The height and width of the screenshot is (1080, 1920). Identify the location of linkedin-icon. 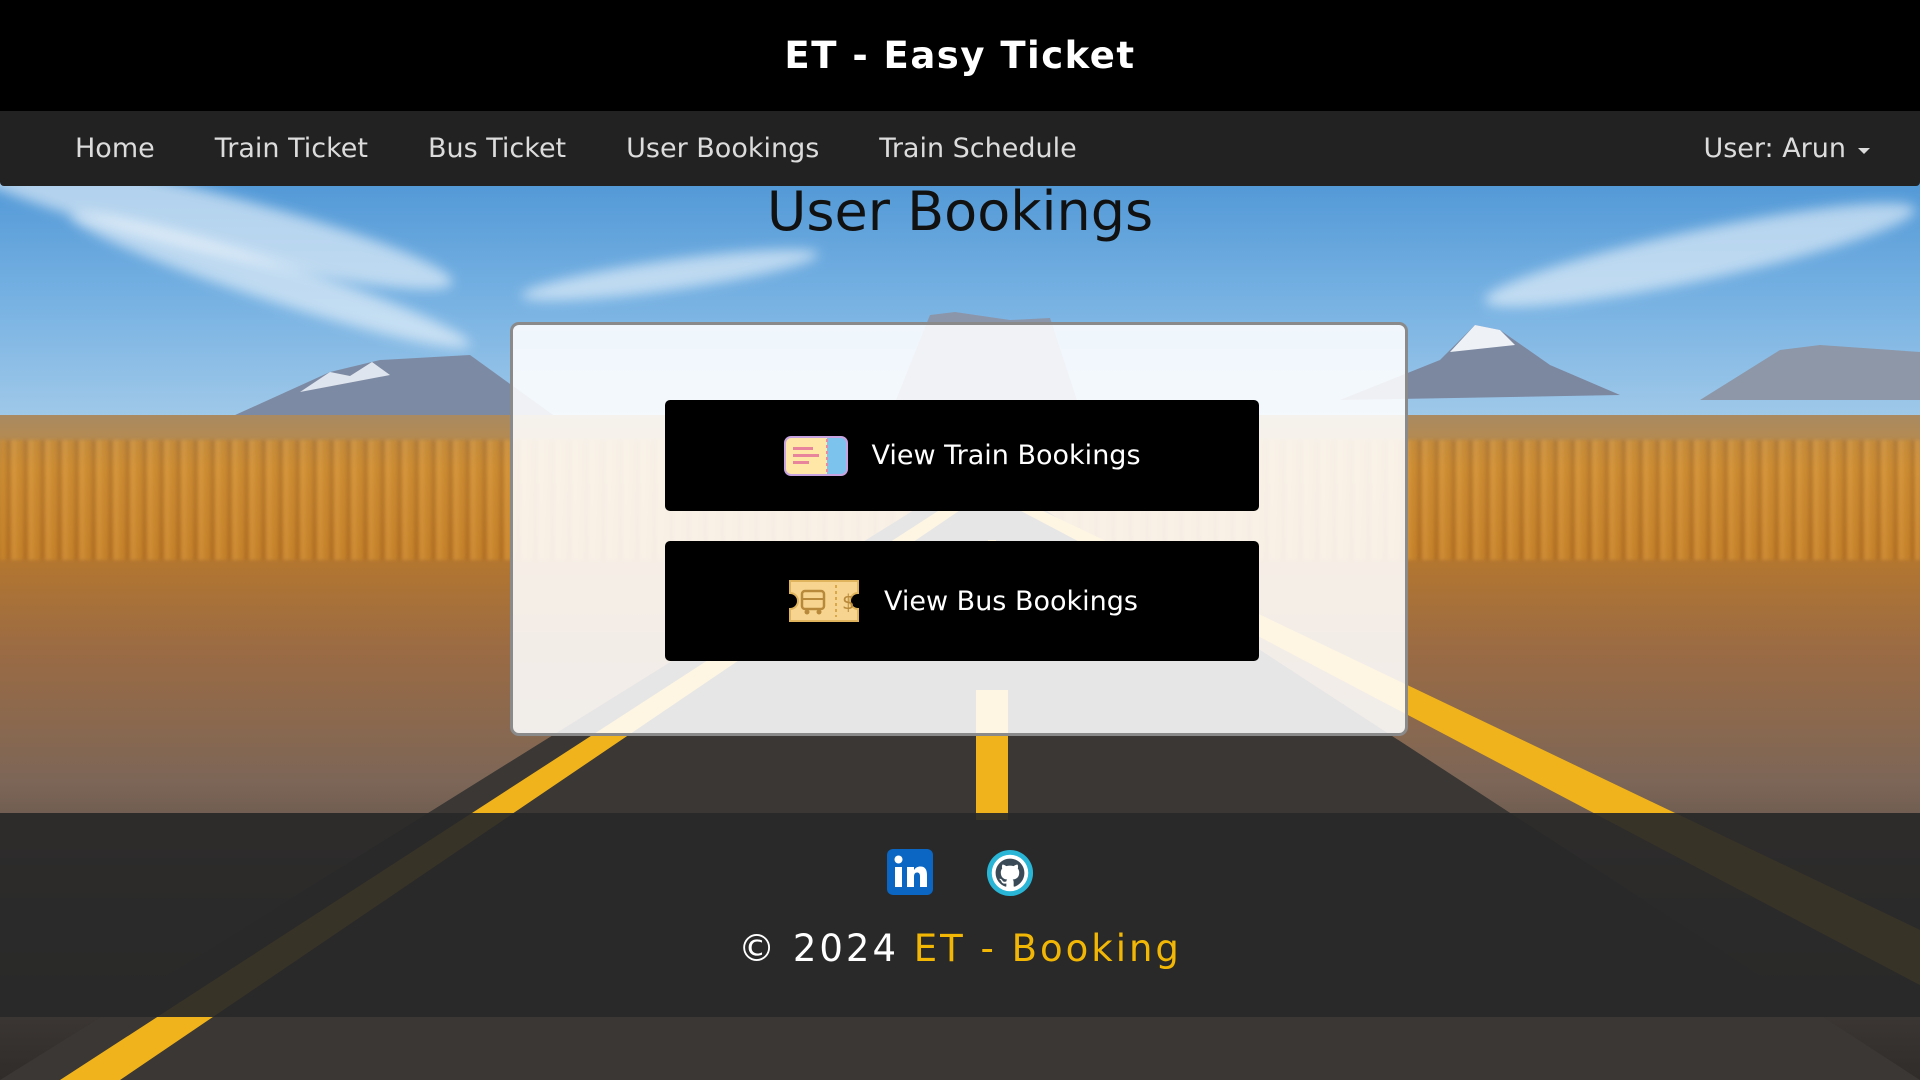
(910, 872).